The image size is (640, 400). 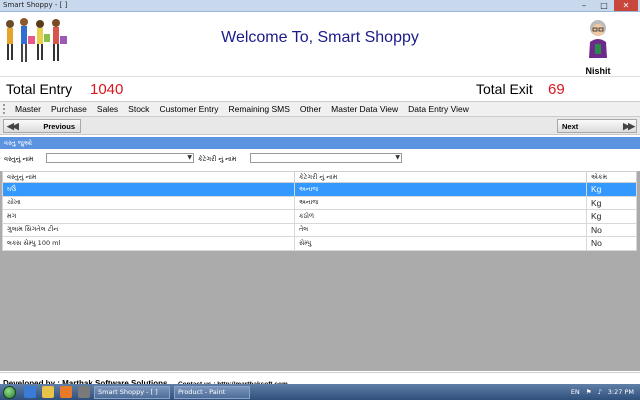 What do you see at coordinates (217, 159) in the screenshot?
I see `category-name-label: કેટેગરી નું નામ` at bounding box center [217, 159].